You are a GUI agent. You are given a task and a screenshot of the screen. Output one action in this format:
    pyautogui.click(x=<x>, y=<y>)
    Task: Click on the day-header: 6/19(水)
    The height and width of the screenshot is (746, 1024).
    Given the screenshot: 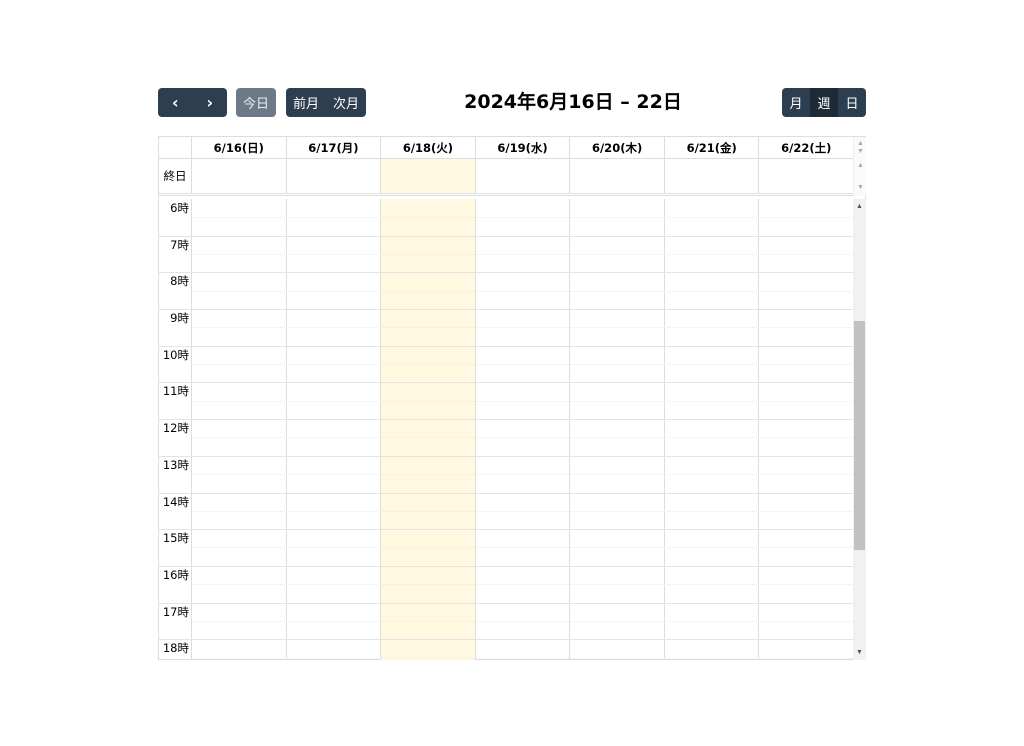 What is the action you would take?
    pyautogui.click(x=523, y=147)
    